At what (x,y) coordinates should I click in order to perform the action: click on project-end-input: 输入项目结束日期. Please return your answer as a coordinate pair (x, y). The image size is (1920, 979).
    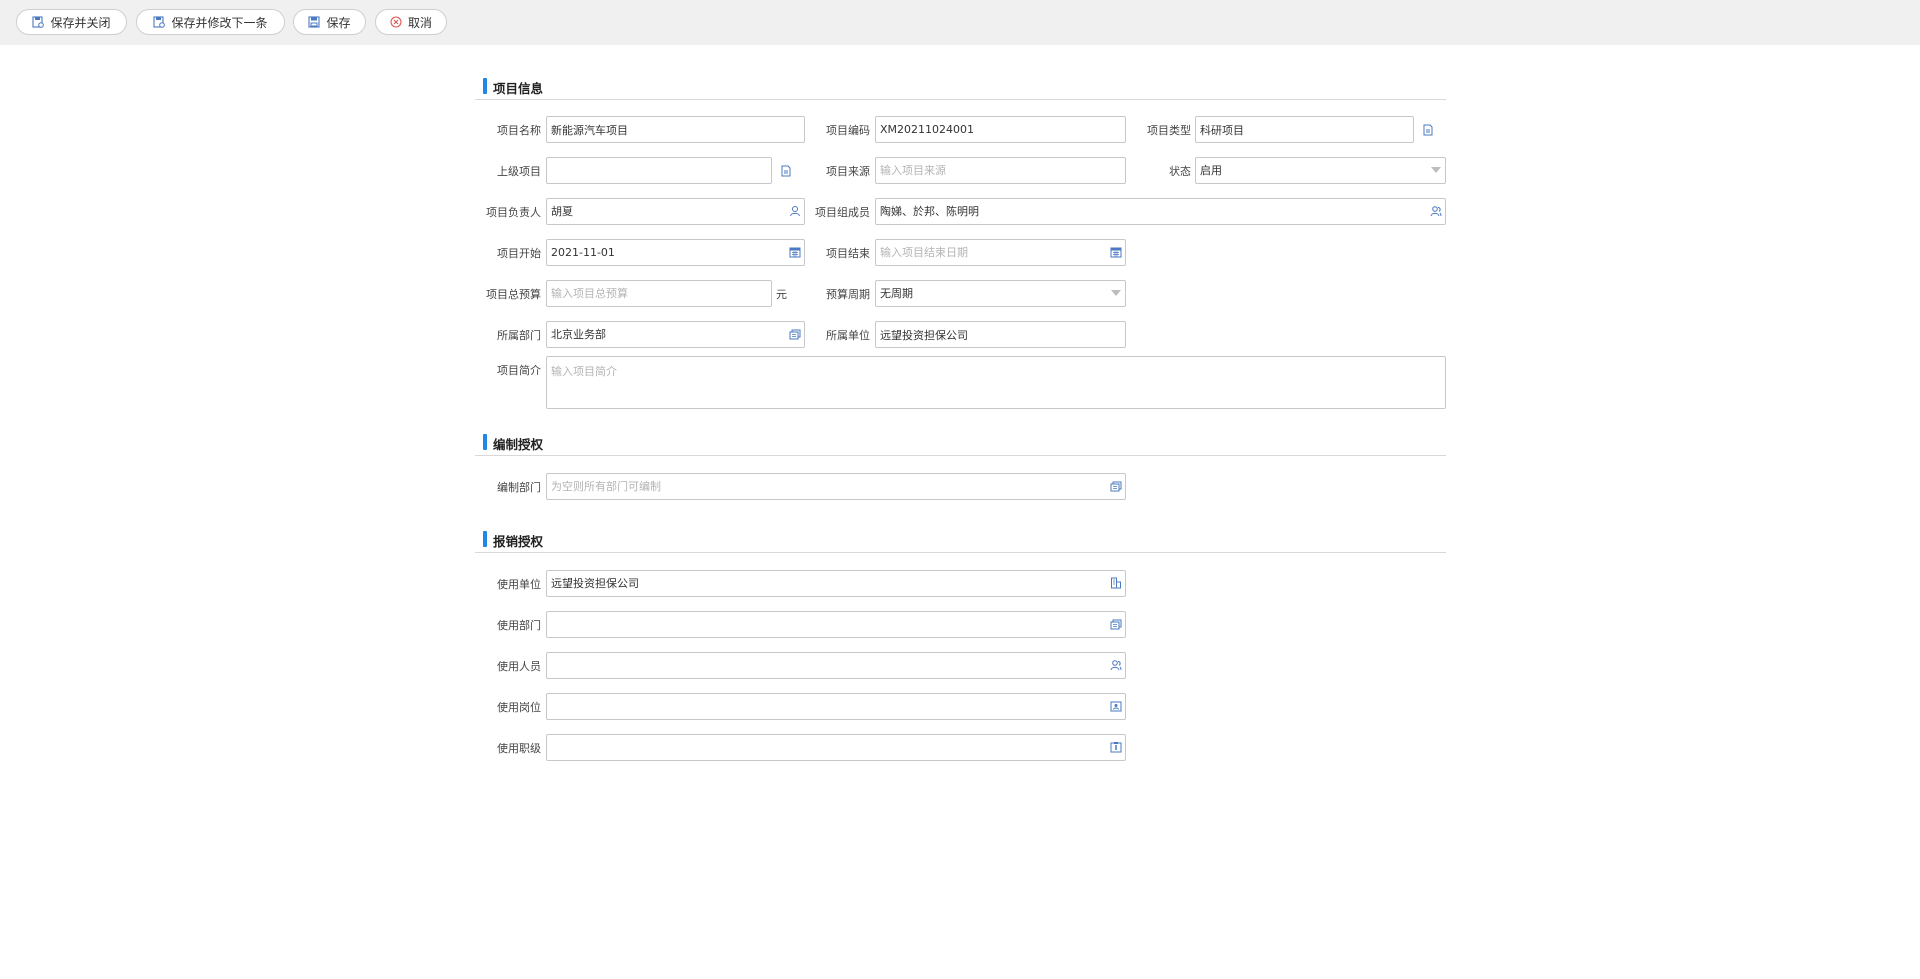
    Looking at the image, I should click on (1000, 252).